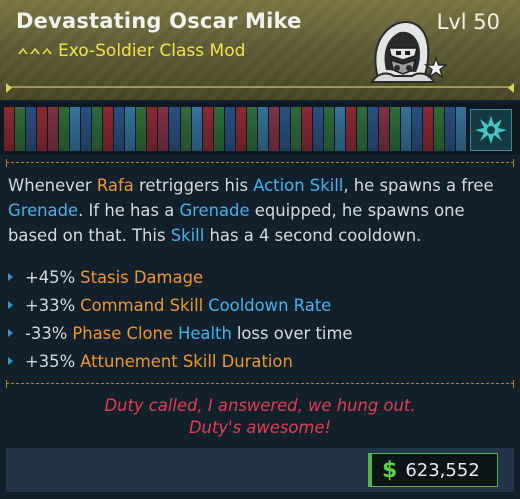 Image resolution: width=520 pixels, height=499 pixels. What do you see at coordinates (260, 163) in the screenshot?
I see `divider-top` at bounding box center [260, 163].